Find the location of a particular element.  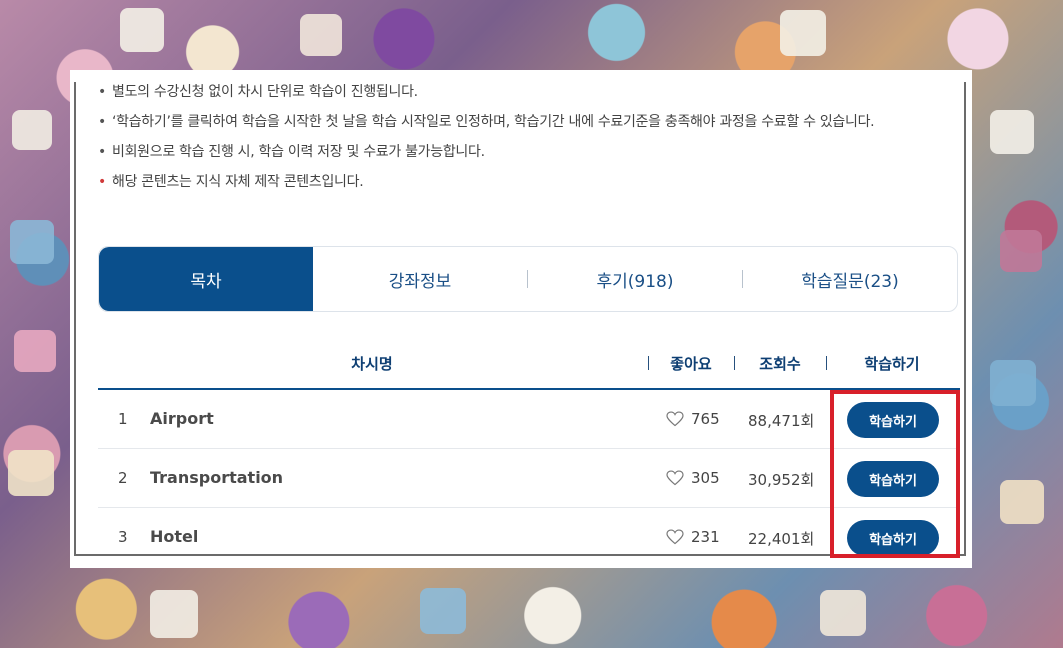

tab-course-info: 강좌정보 is located at coordinates (420, 279).